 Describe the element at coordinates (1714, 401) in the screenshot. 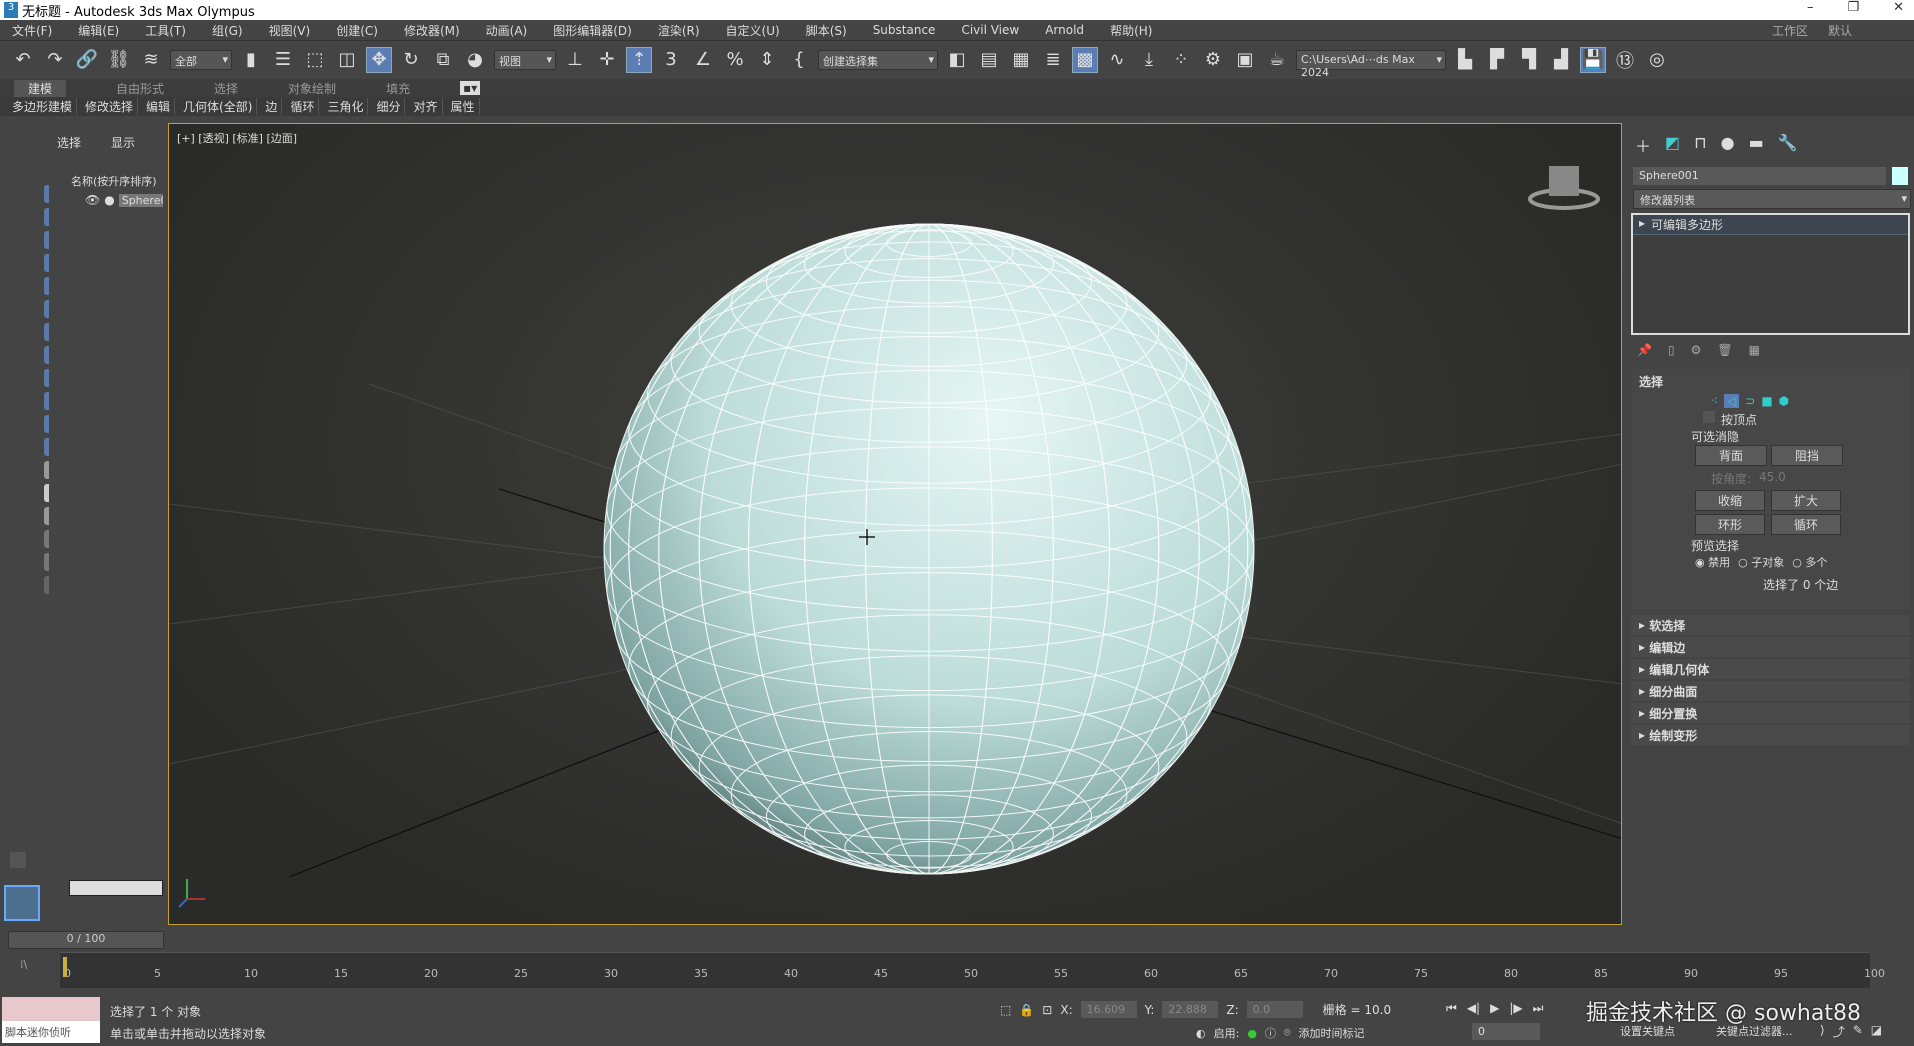

I see `vertex-mode-icon: ⁖` at that location.